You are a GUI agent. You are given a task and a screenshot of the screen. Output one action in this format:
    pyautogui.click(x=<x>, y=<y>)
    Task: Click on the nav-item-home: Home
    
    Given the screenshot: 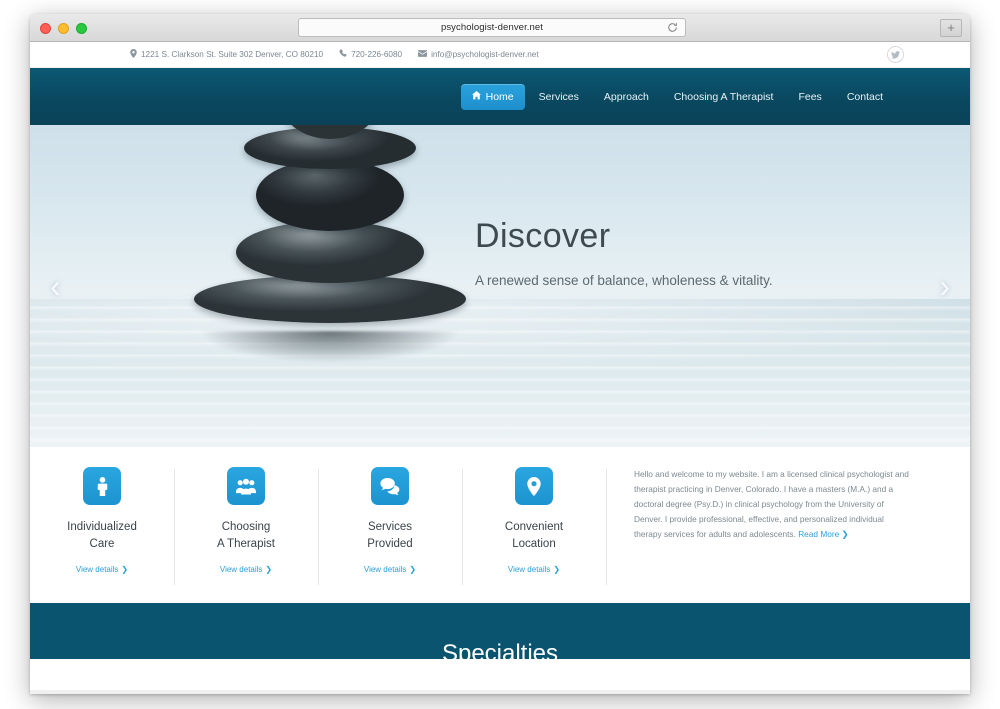 What is the action you would take?
    pyautogui.click(x=492, y=96)
    